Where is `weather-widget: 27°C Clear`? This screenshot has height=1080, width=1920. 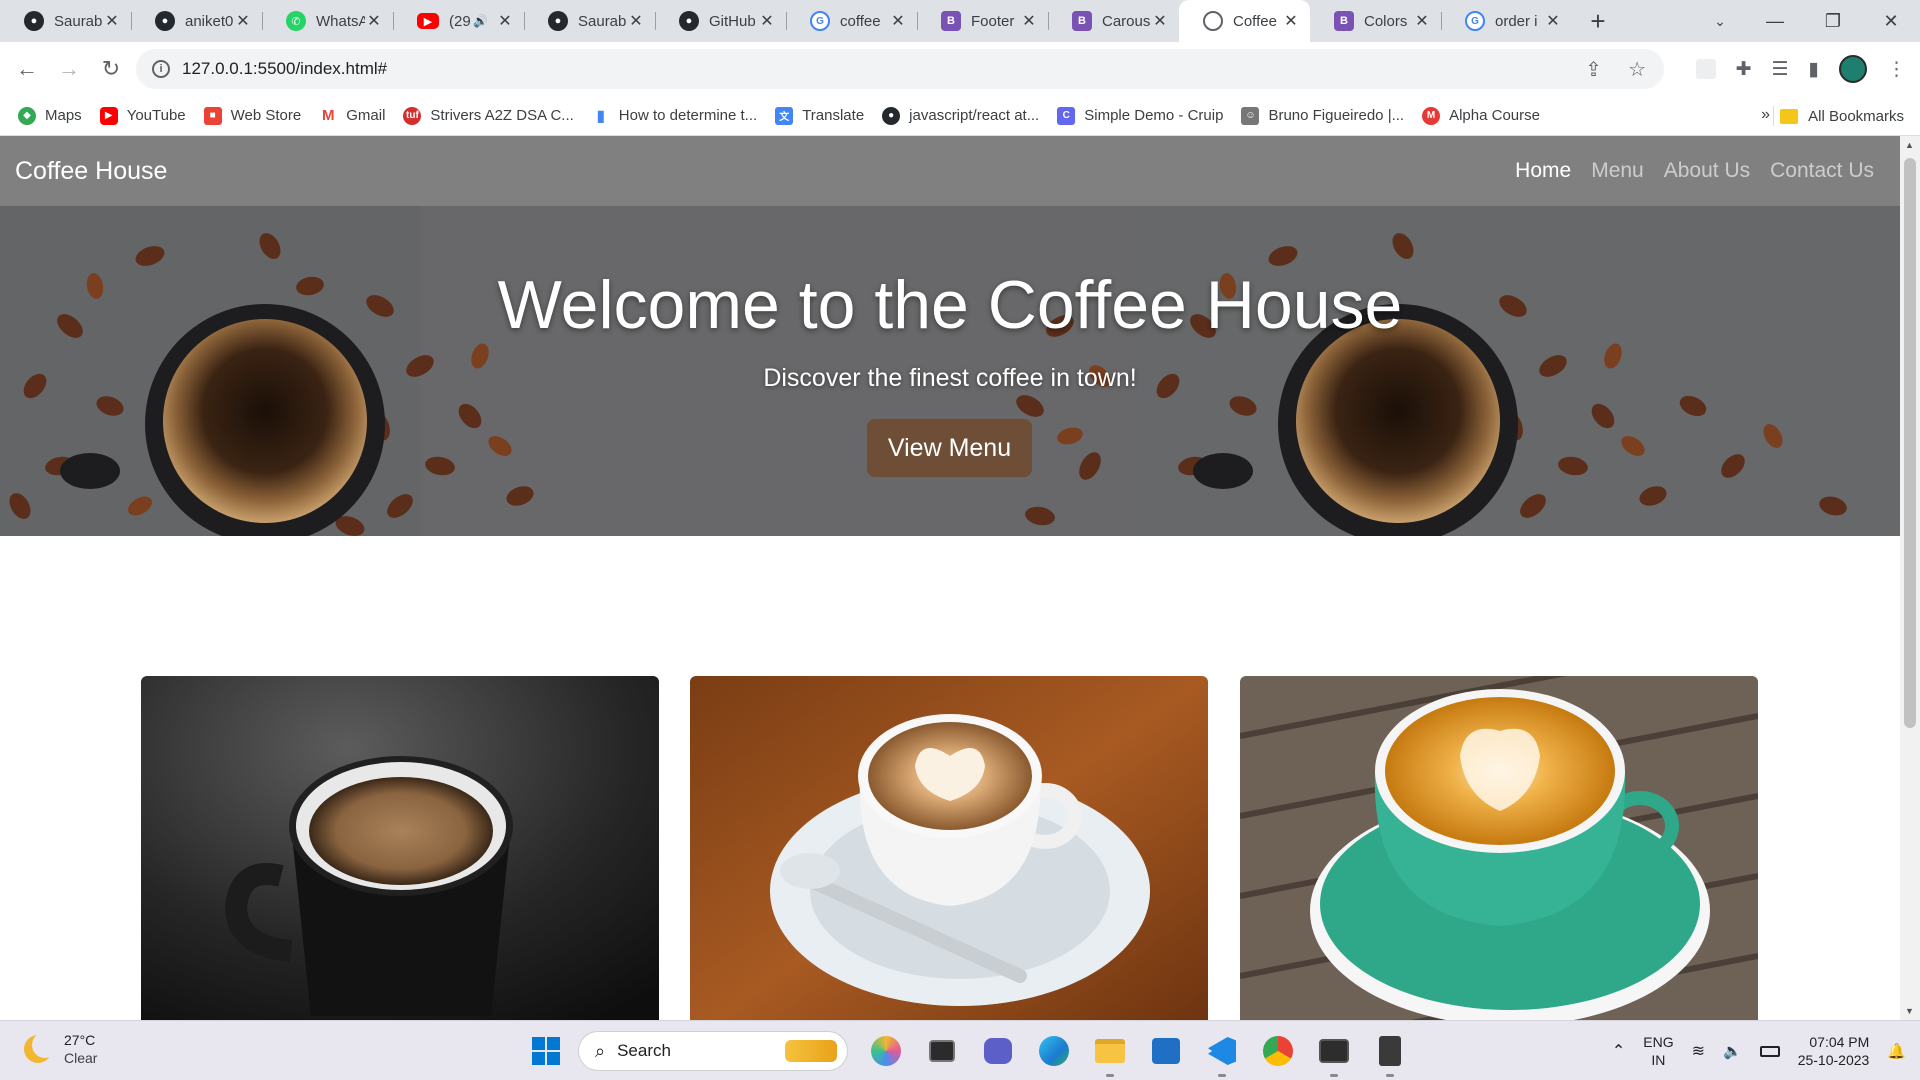 weather-widget: 27°C Clear is located at coordinates (60, 1049).